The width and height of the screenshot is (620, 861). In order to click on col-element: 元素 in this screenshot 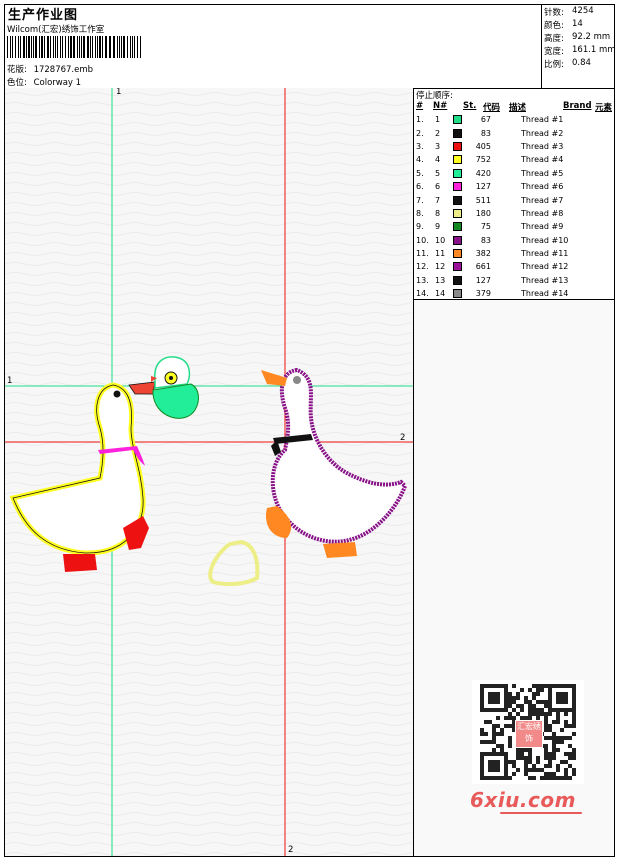, I will do `click(604, 108)`.